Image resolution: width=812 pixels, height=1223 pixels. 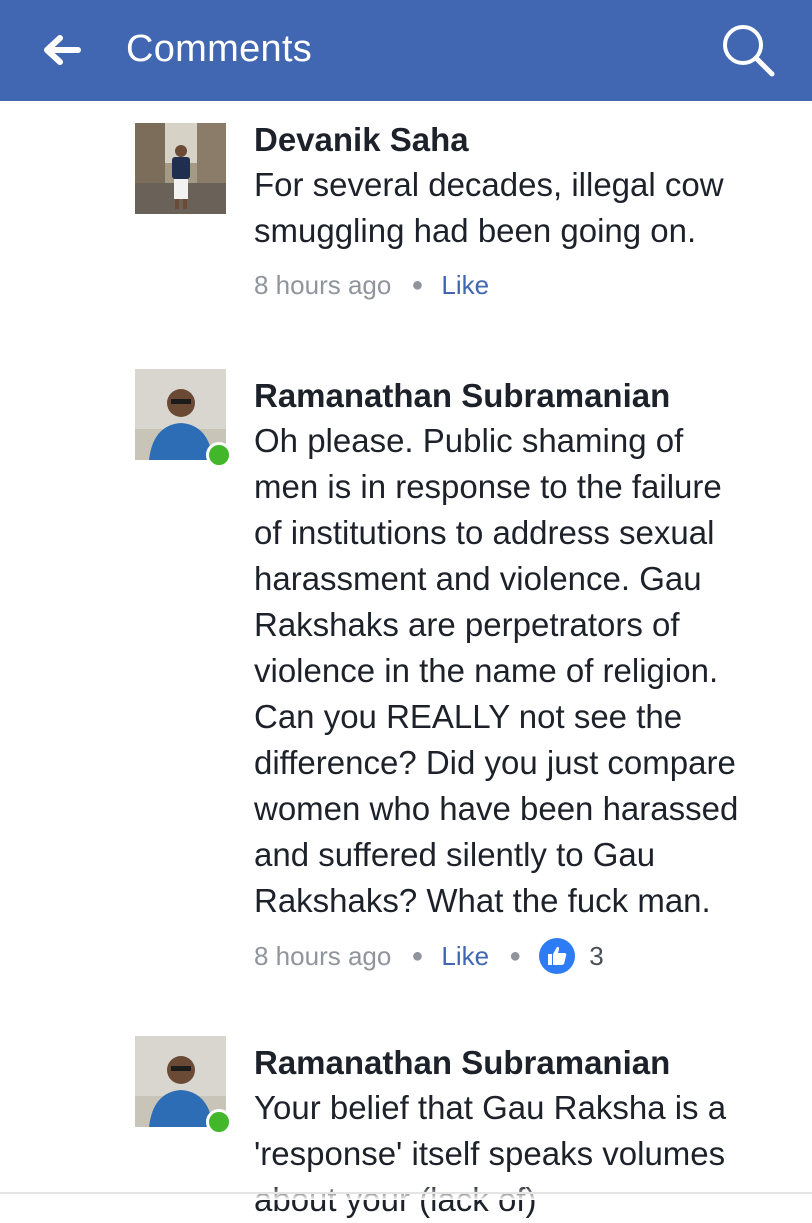 I want to click on comment-author: Devanik Saha, so click(x=524, y=140).